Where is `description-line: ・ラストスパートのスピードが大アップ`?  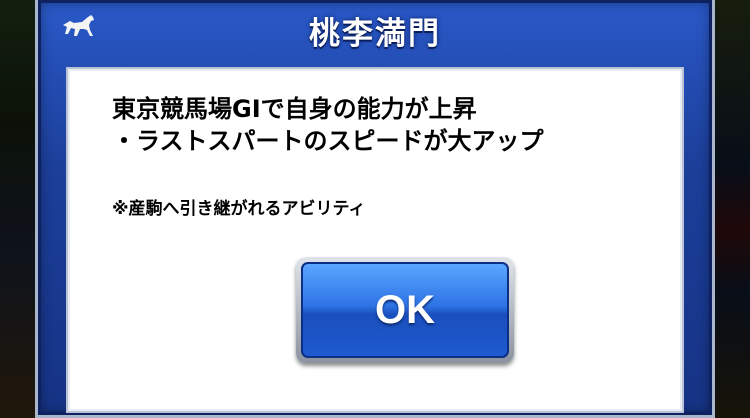
description-line: ・ラストスパートのスピードが大アップ is located at coordinates (328, 141).